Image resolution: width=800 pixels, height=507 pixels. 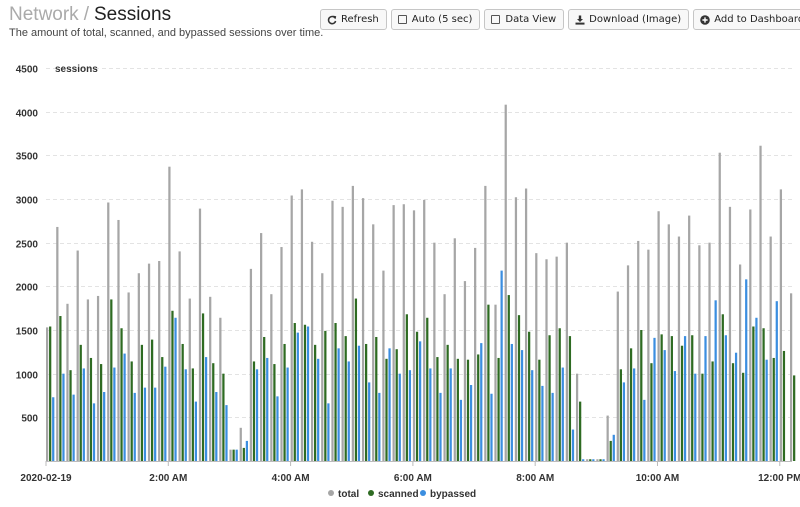 I want to click on y-tick-label: 4500, so click(x=27, y=70).